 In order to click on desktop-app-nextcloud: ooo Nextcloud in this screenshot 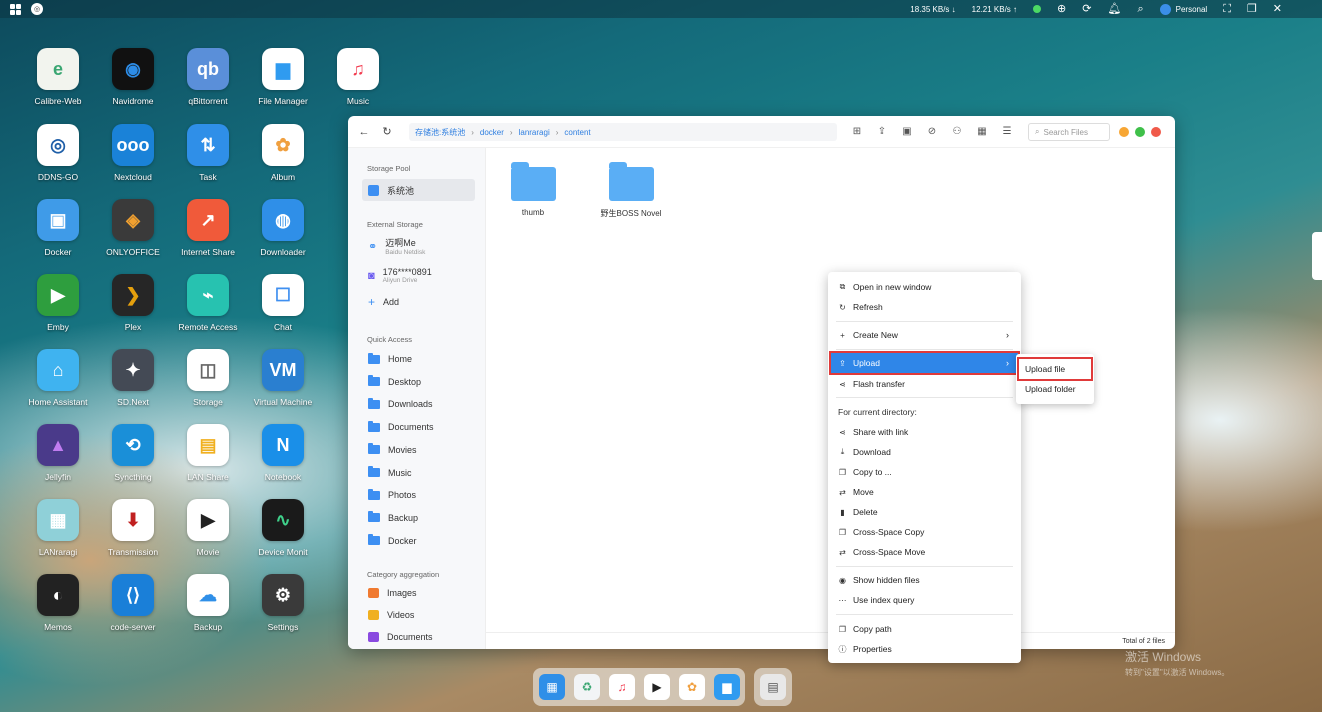, I will do `click(133, 153)`.